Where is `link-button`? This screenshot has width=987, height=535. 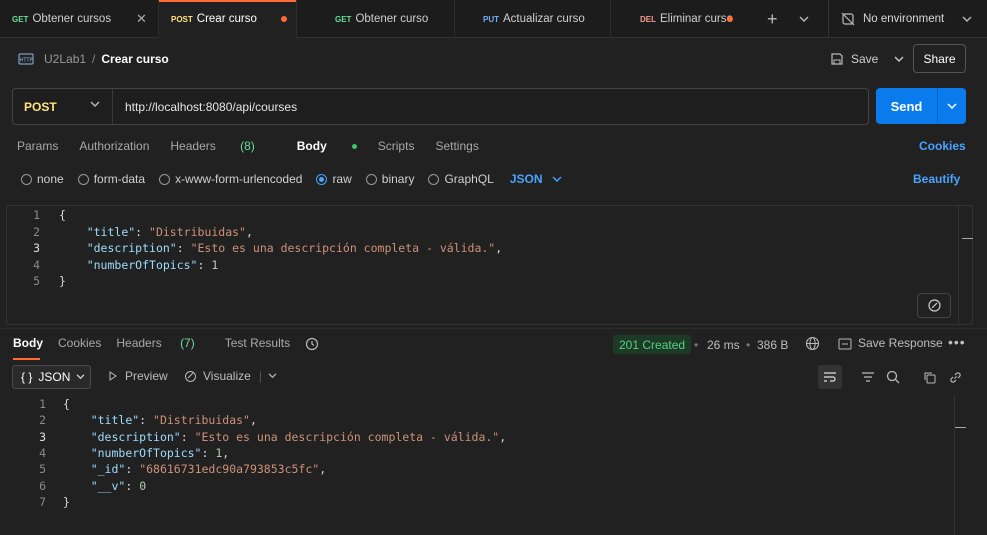
link-button is located at coordinates (955, 377).